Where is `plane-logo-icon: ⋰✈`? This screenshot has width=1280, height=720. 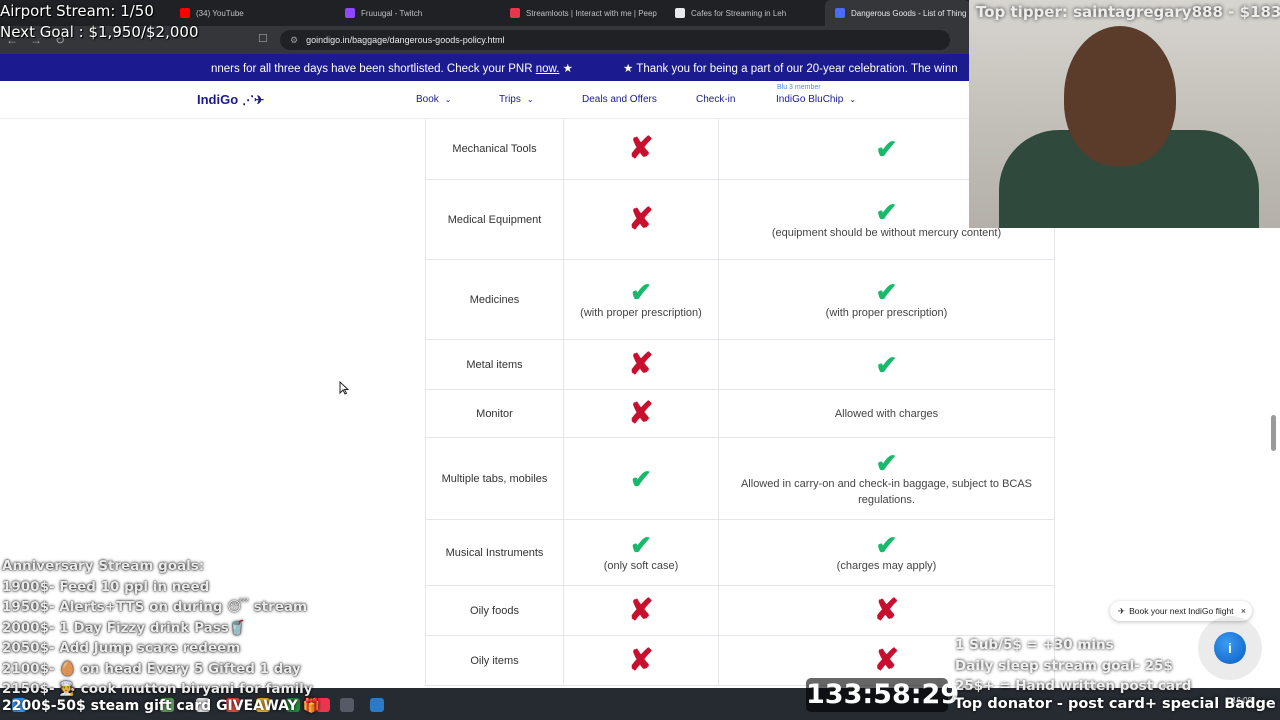
plane-logo-icon: ⋰✈ is located at coordinates (253, 99).